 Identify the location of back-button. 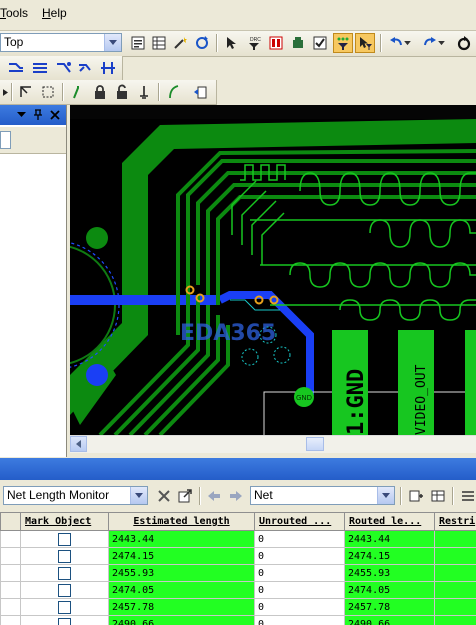
(214, 496).